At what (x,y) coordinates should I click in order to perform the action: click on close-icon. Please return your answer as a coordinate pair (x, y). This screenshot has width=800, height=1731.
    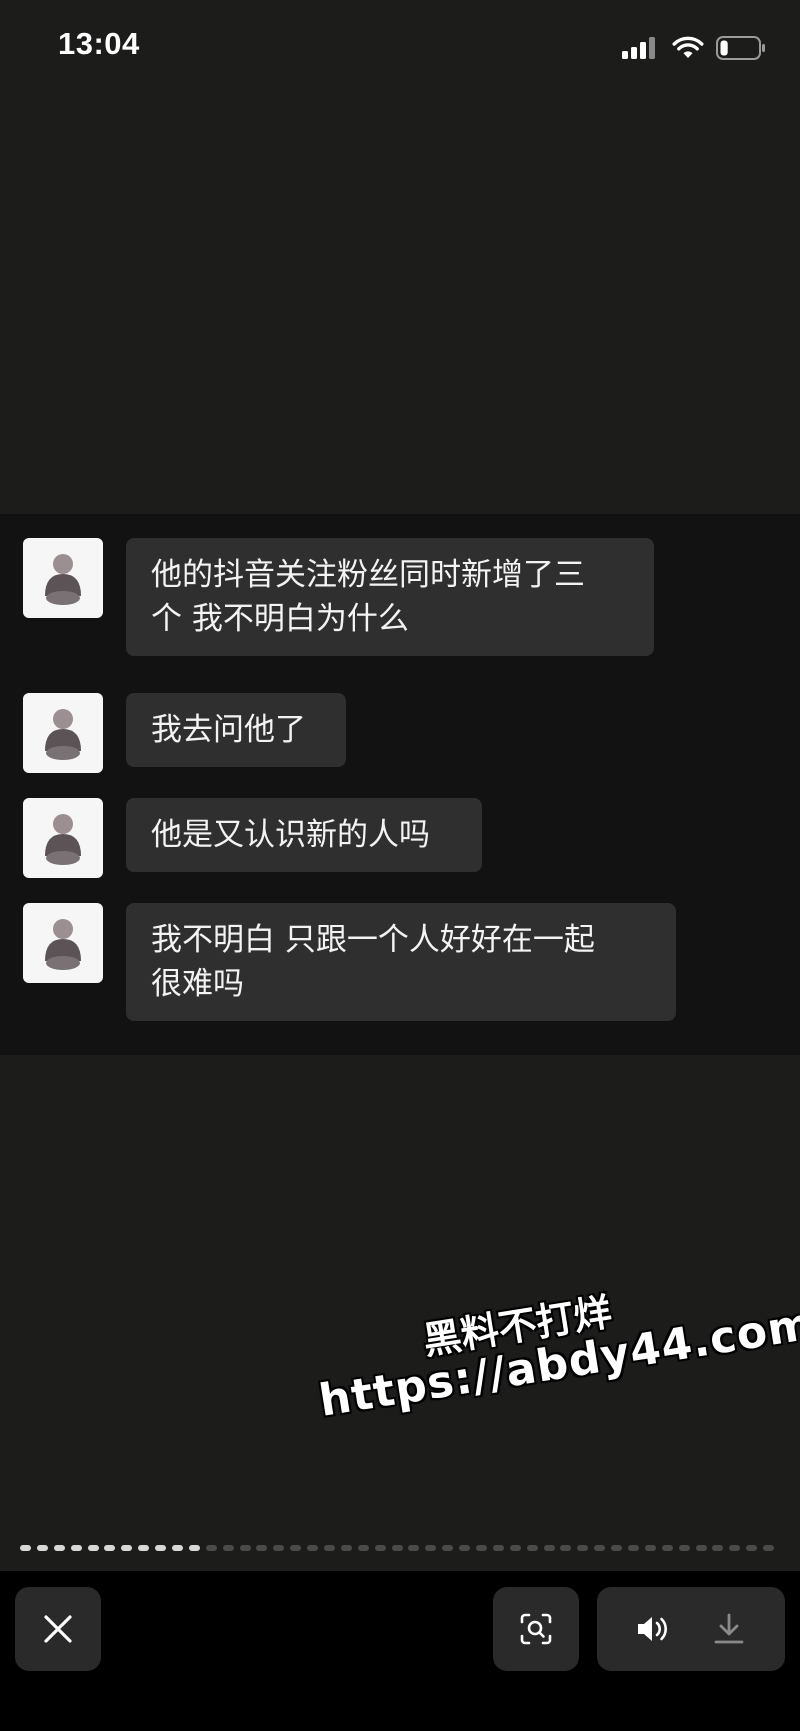
    Looking at the image, I should click on (58, 1629).